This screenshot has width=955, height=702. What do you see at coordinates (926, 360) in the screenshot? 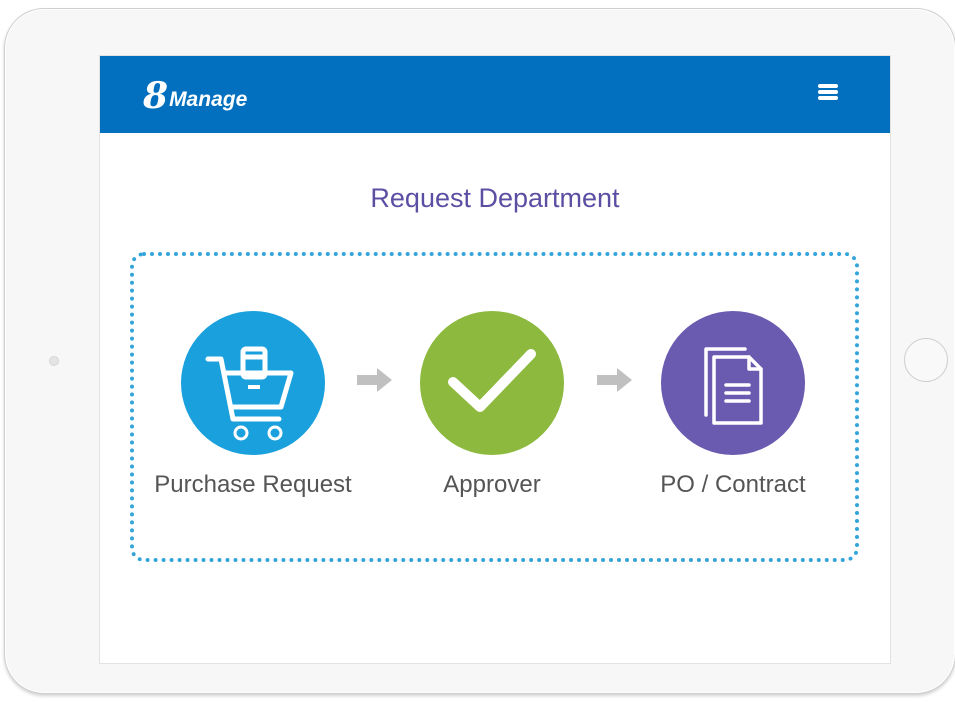
I see `home-button` at bounding box center [926, 360].